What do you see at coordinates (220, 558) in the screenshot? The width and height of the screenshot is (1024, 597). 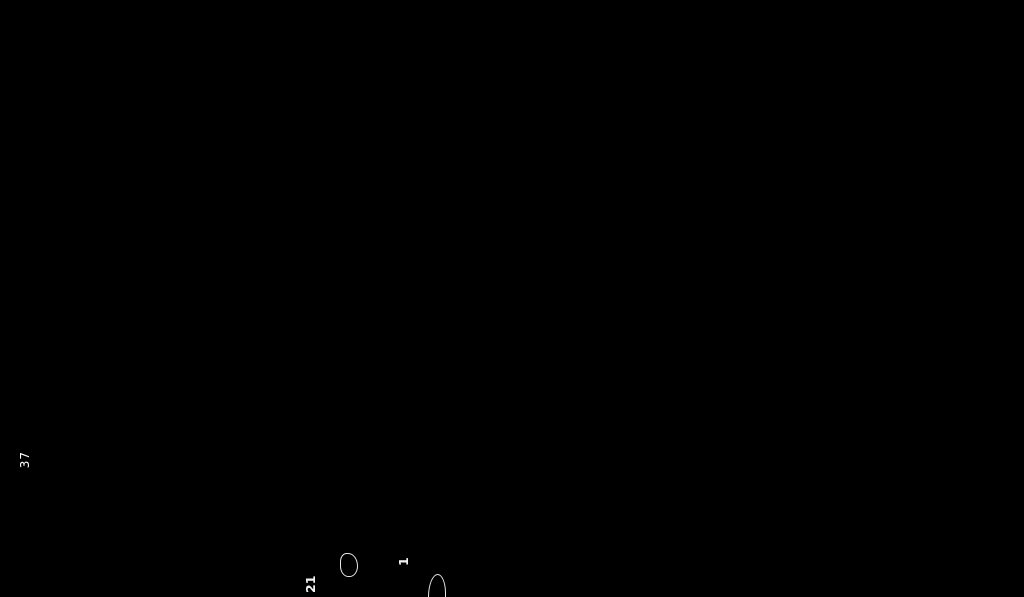 I see `list-item: 1.POHJANPITÄJÄNLAHTI` at bounding box center [220, 558].